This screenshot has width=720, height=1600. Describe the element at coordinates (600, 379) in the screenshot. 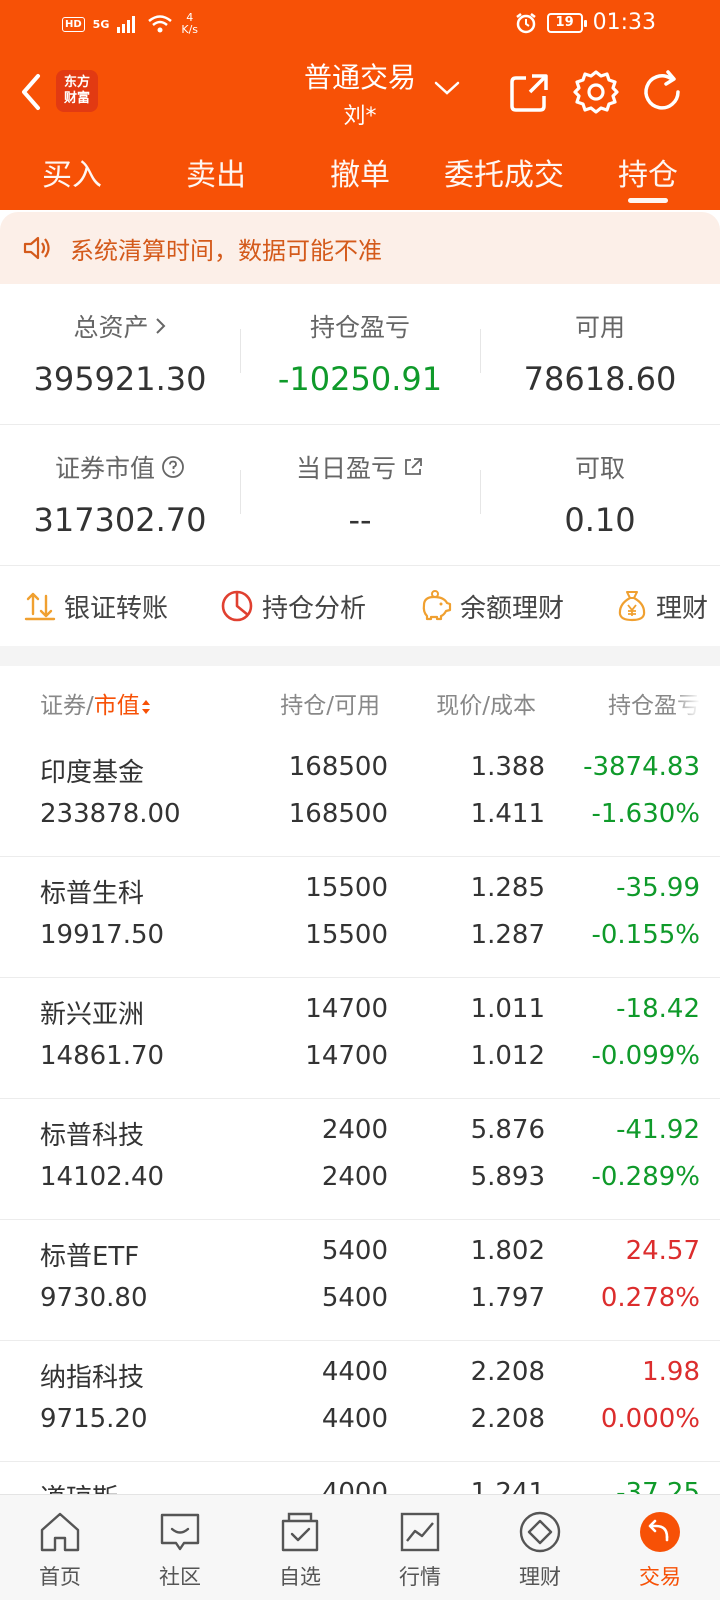

I see `available-value: 78618.60` at that location.